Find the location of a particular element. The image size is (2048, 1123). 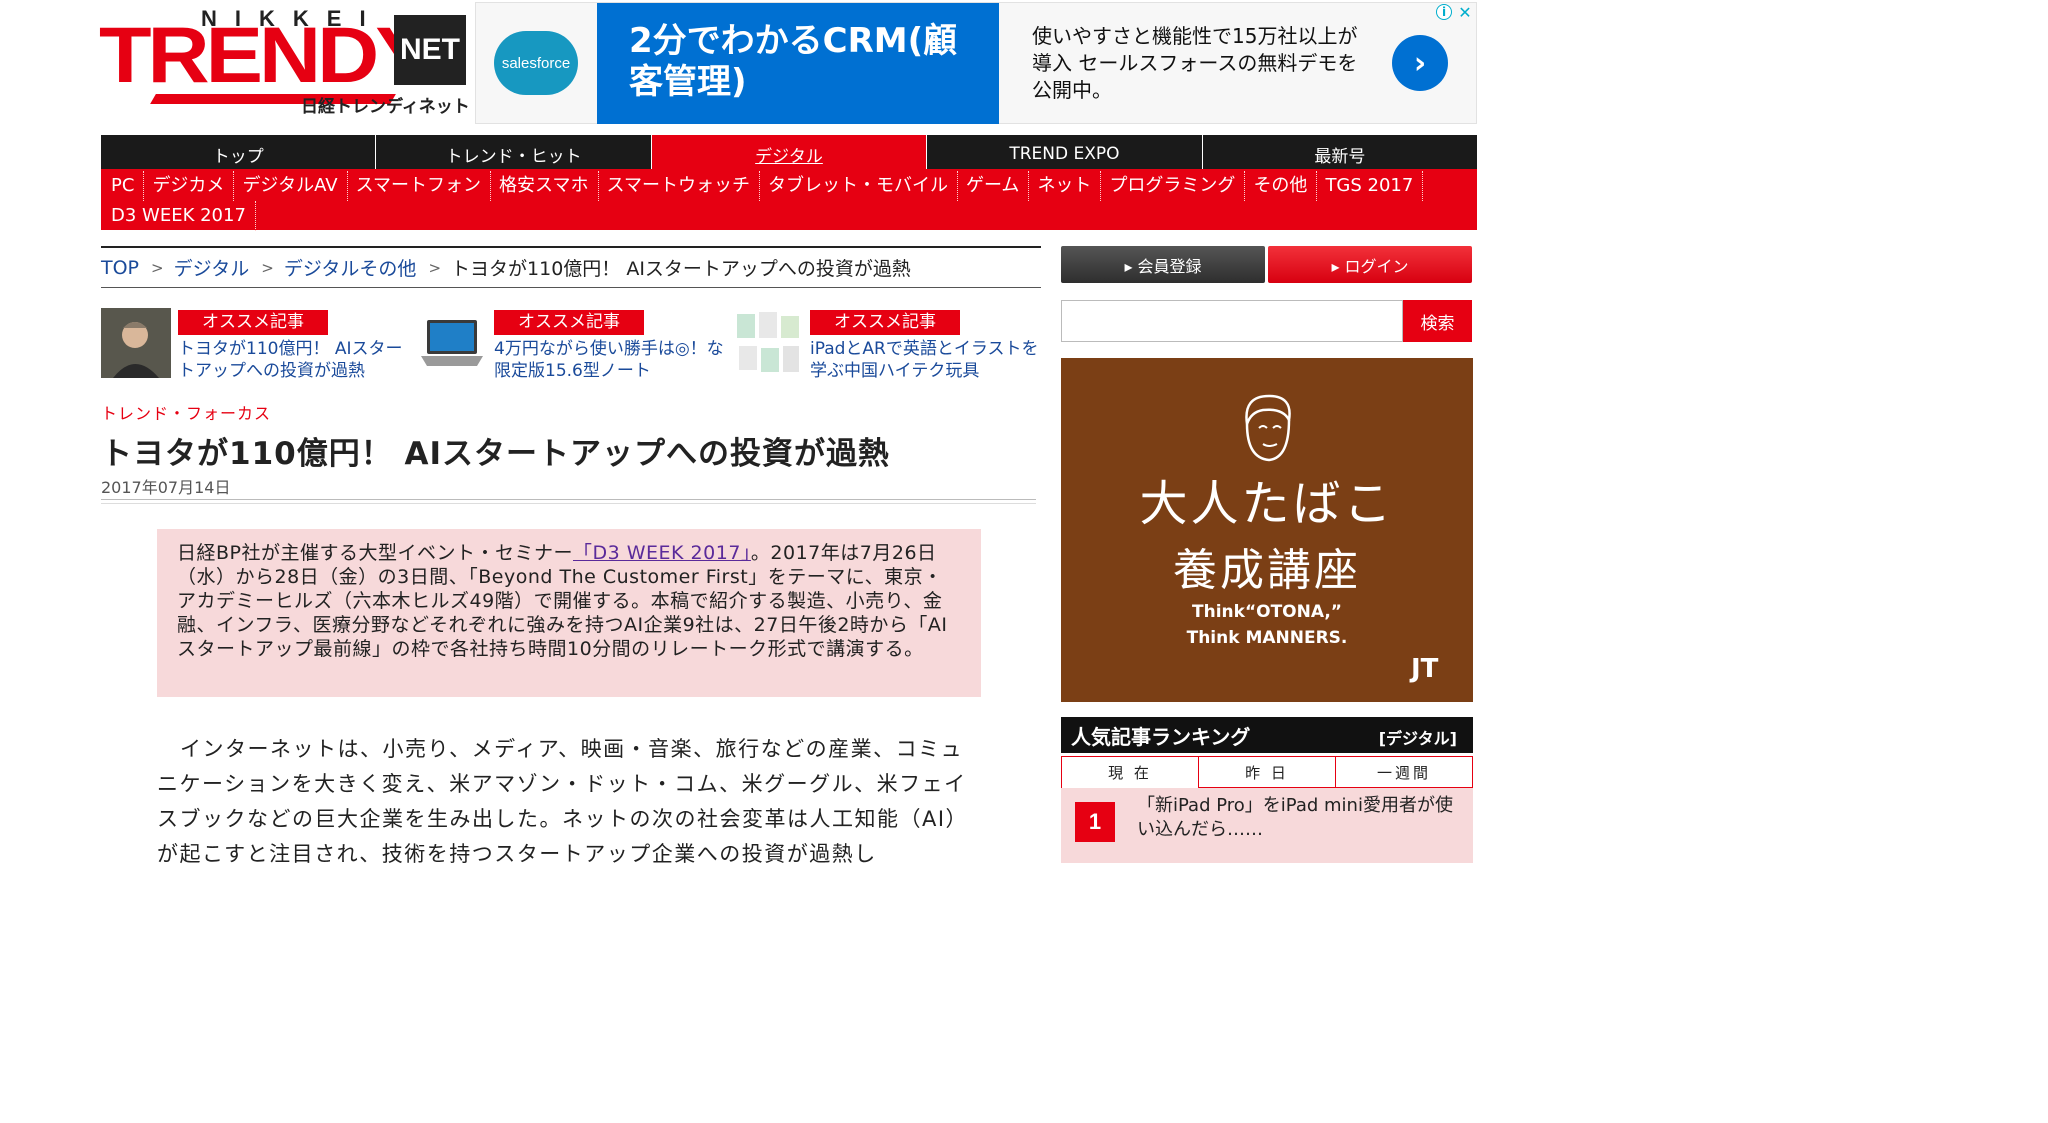

register-button: ▸ 会員登録 is located at coordinates (1163, 264).